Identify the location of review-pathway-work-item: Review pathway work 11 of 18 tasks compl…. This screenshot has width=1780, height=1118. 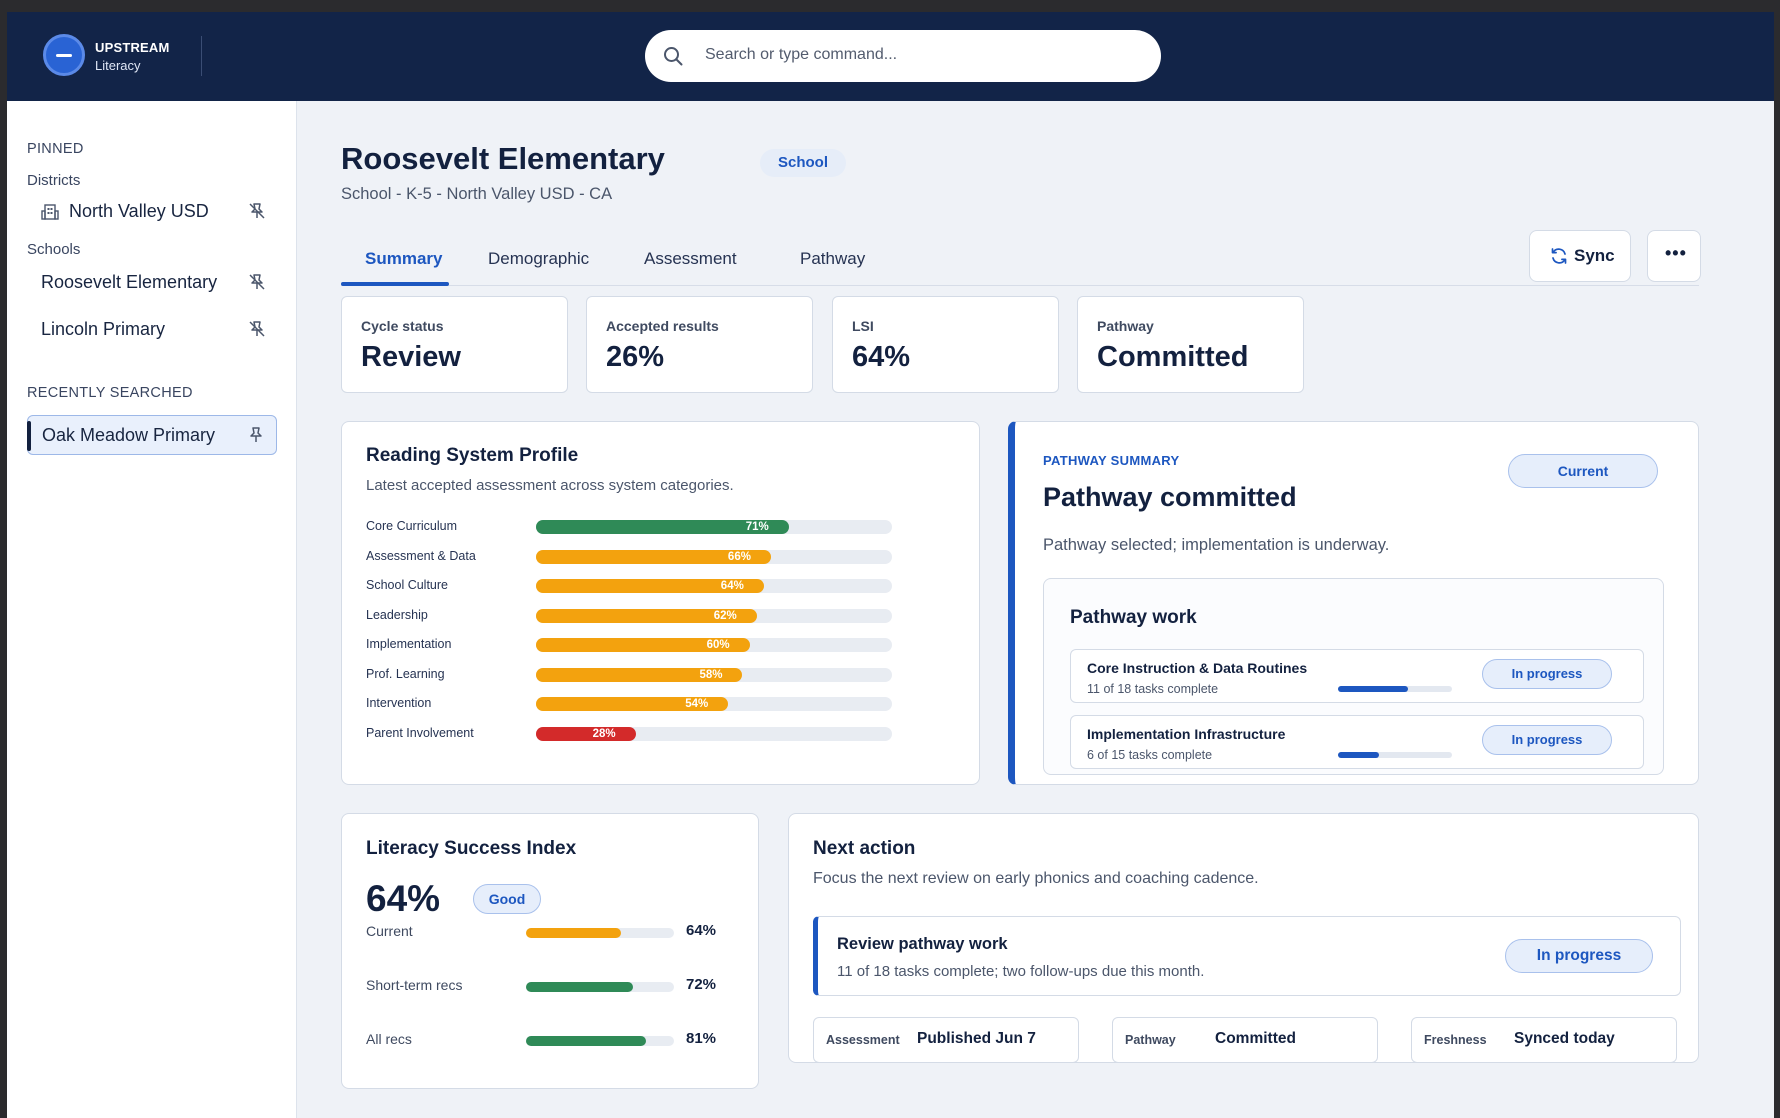
(1247, 956).